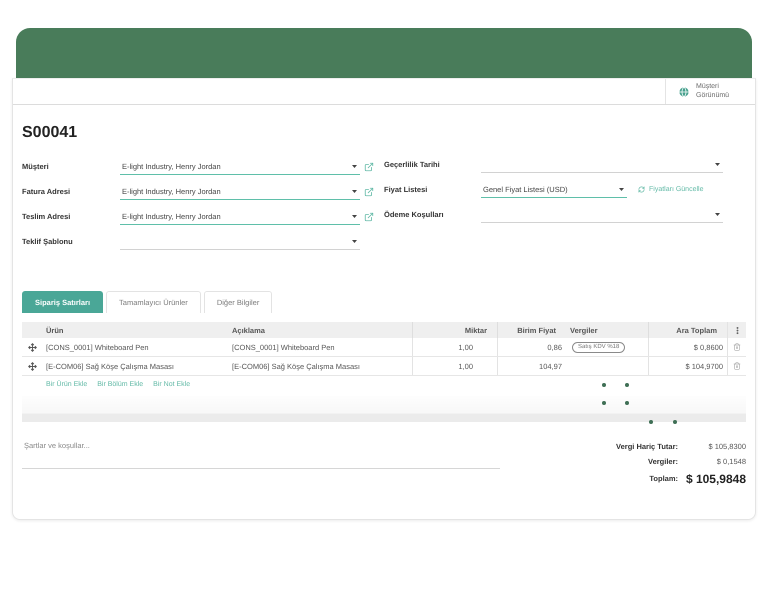 The image size is (768, 600). Describe the element at coordinates (684, 92) in the screenshot. I see `globe-icon` at that location.